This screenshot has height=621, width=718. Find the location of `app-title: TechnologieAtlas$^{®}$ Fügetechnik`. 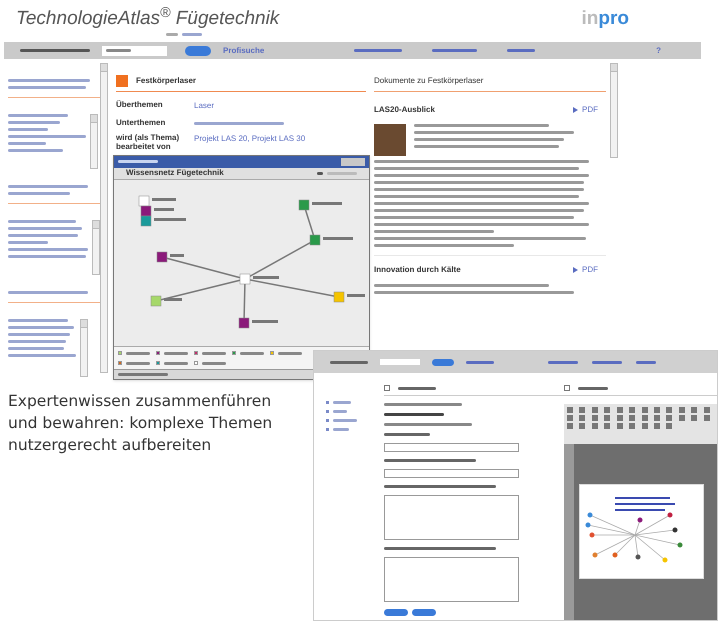

app-title: TechnologieAtlas$^{®}$ Fügetechnik is located at coordinates (148, 19).